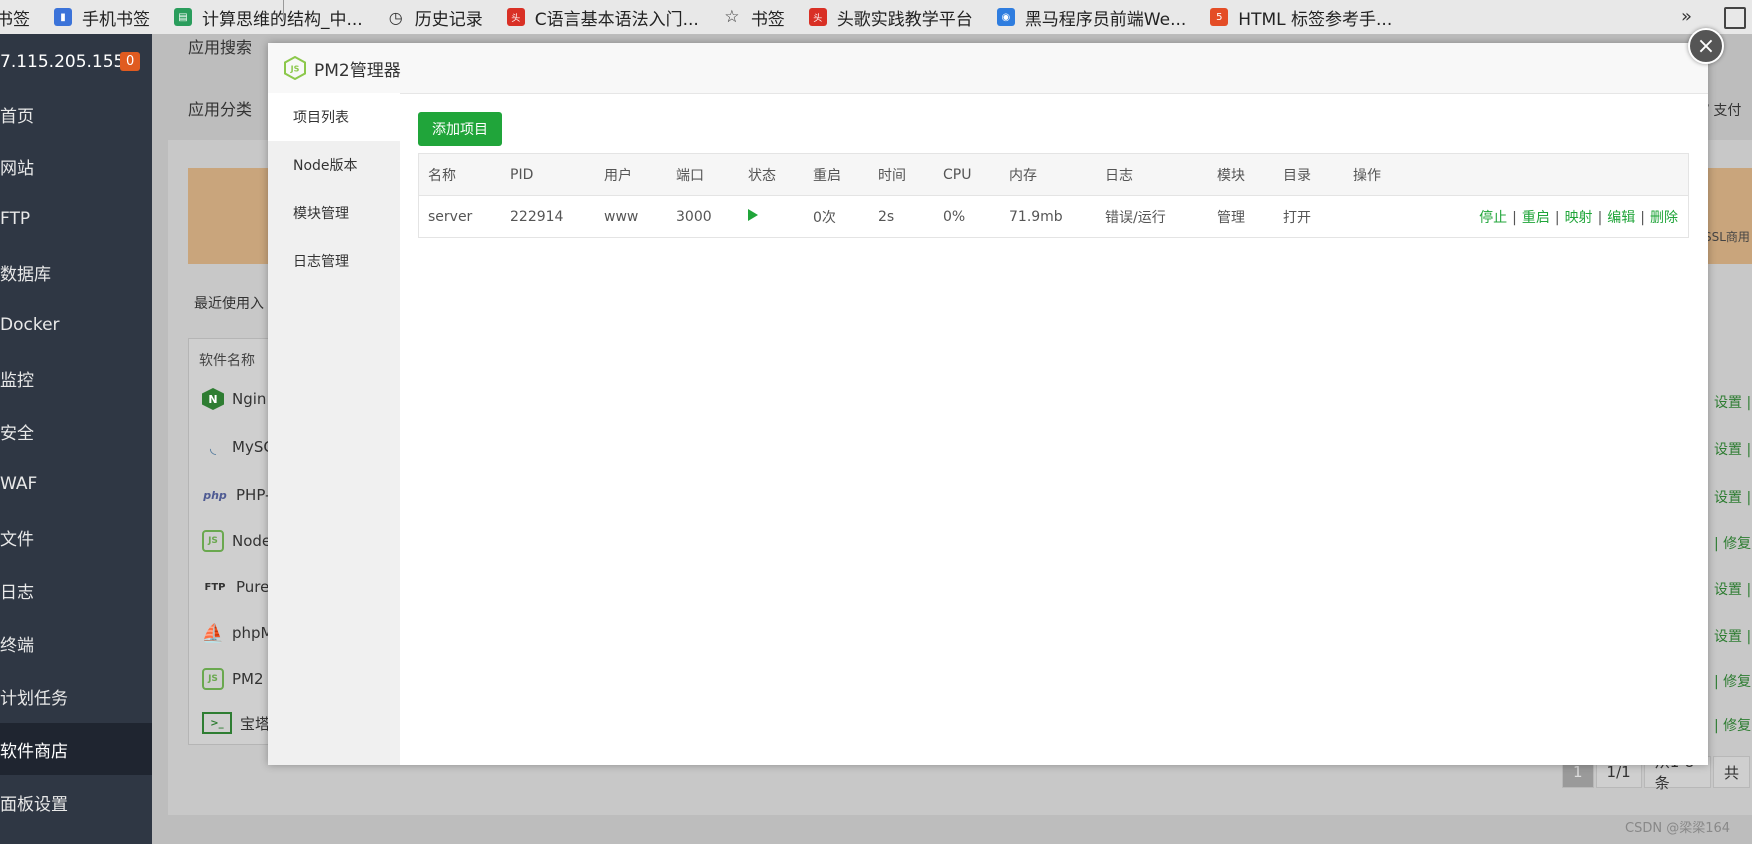 The image size is (1752, 844). I want to click on software-row: N Ngin, so click(234, 399).